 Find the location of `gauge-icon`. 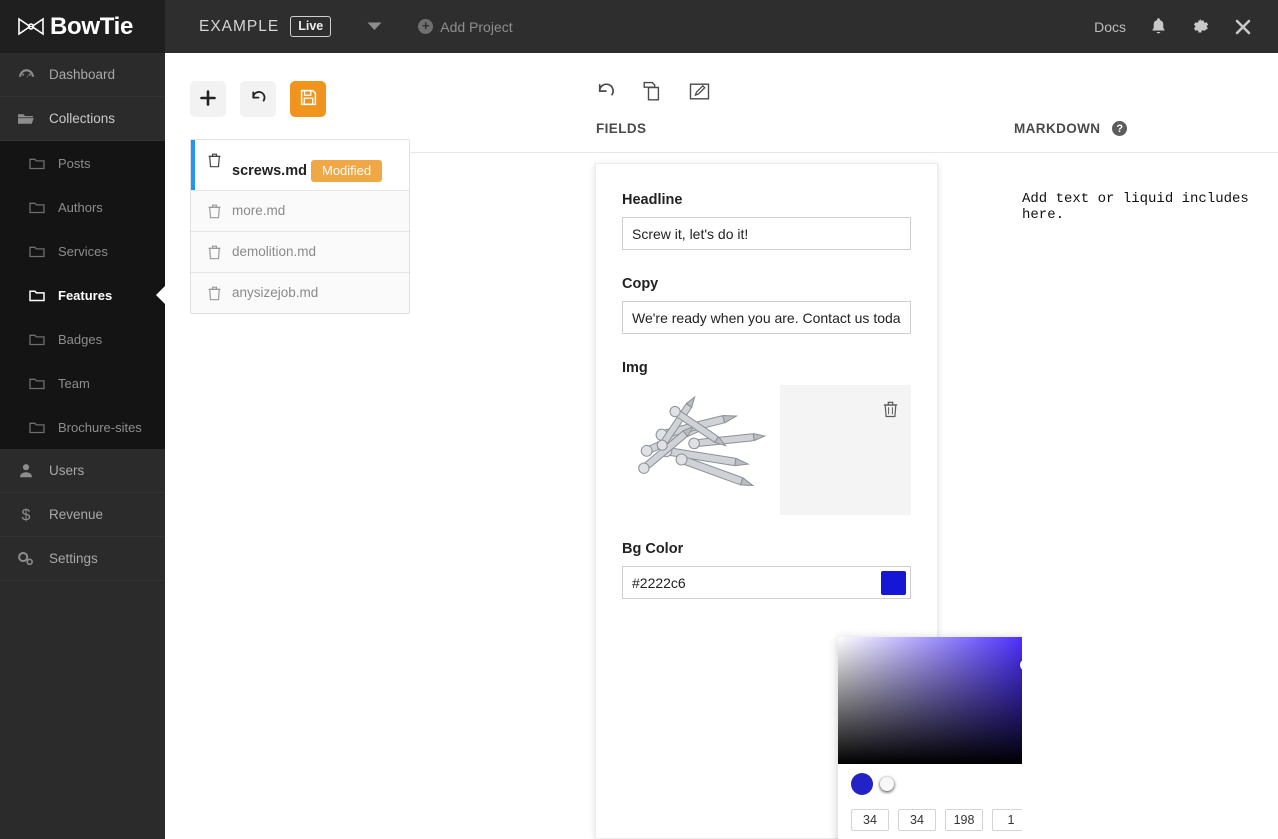

gauge-icon is located at coordinates (26, 75).